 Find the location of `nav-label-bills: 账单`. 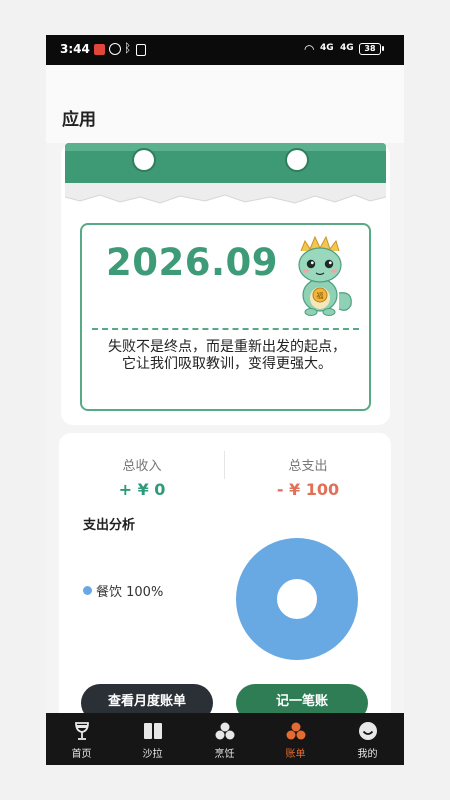

nav-label-bills: 账单 is located at coordinates (295, 754).